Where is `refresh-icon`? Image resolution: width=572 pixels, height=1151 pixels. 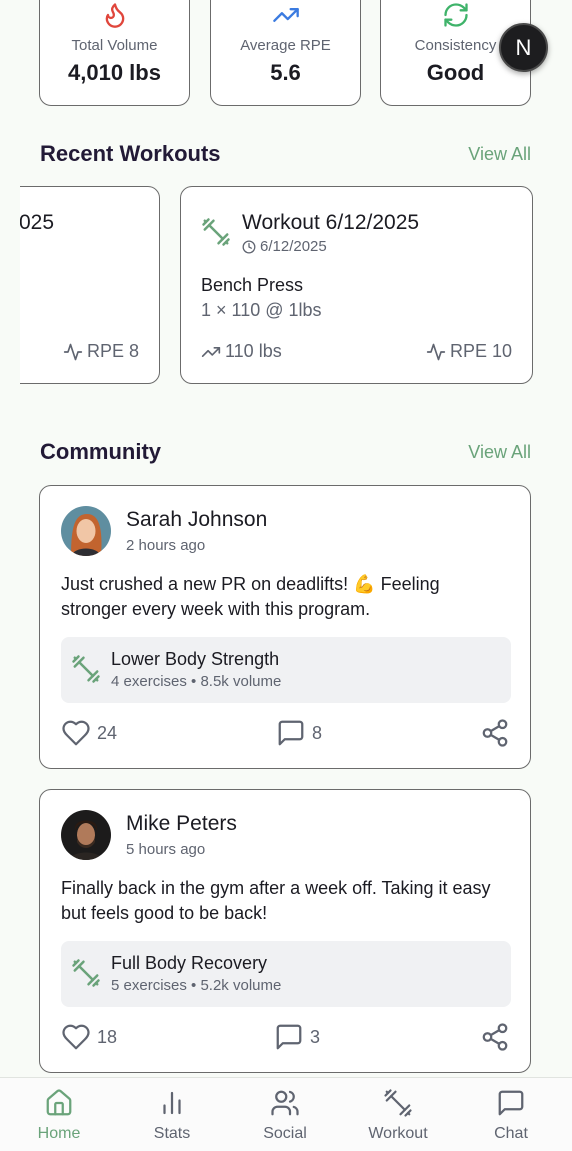 refresh-icon is located at coordinates (455, 15).